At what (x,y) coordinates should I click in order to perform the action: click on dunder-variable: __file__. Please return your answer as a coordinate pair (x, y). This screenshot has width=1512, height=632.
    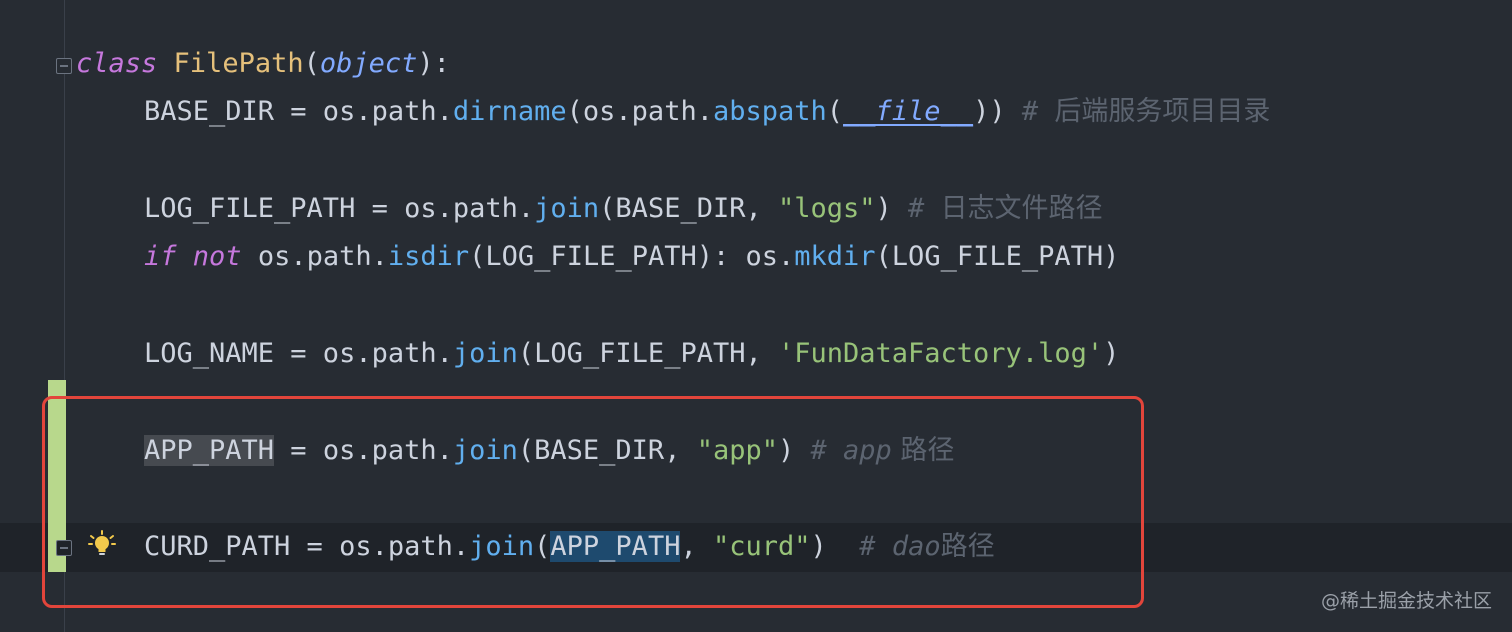
    Looking at the image, I should click on (908, 111).